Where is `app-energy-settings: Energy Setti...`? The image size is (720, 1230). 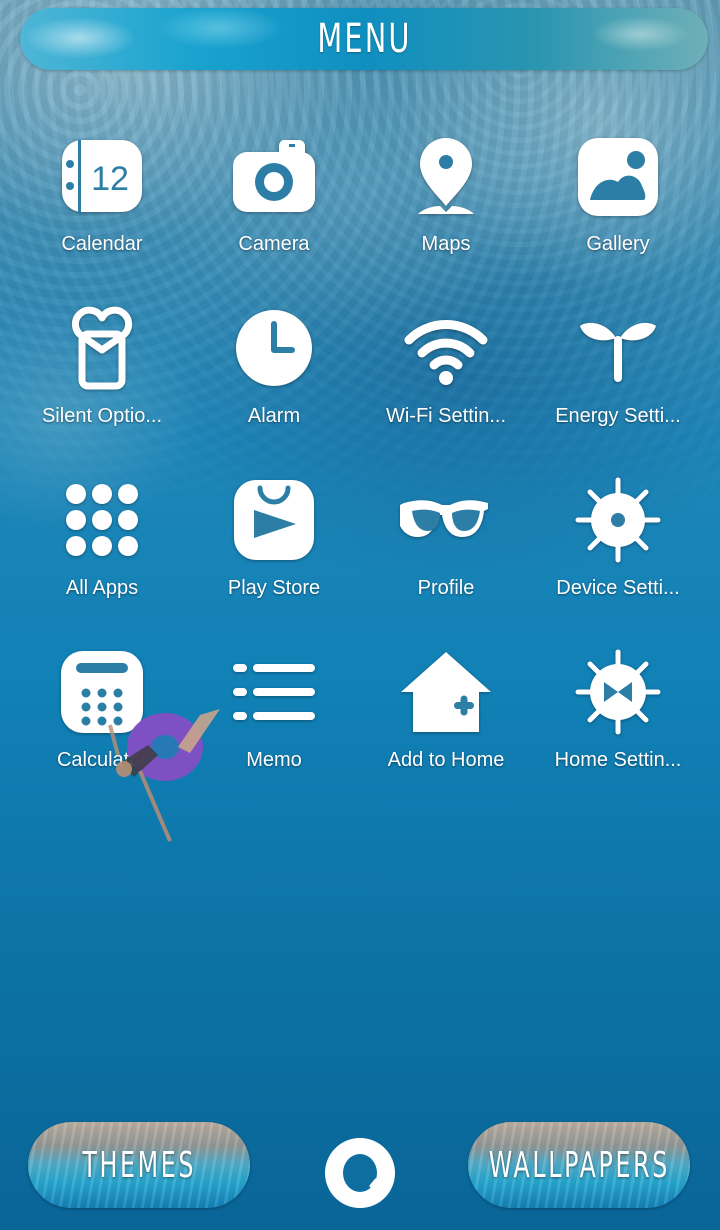 app-energy-settings: Energy Setti... is located at coordinates (618, 380).